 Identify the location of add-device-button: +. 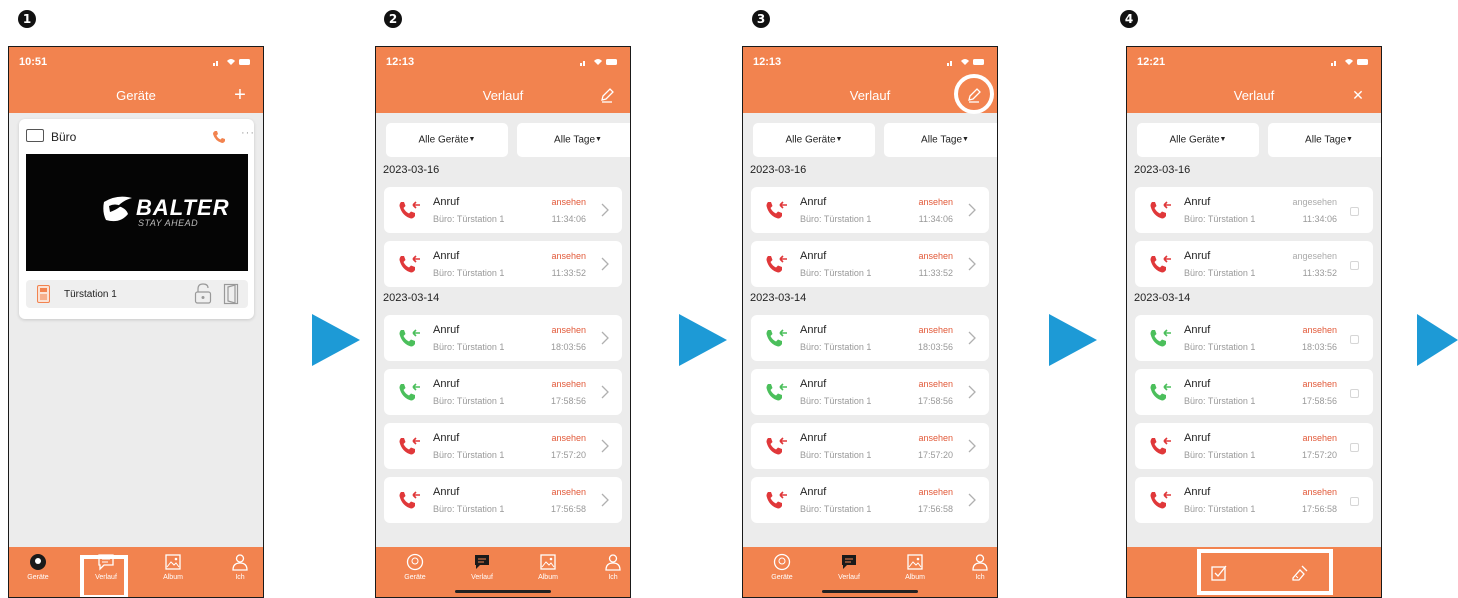
(240, 95).